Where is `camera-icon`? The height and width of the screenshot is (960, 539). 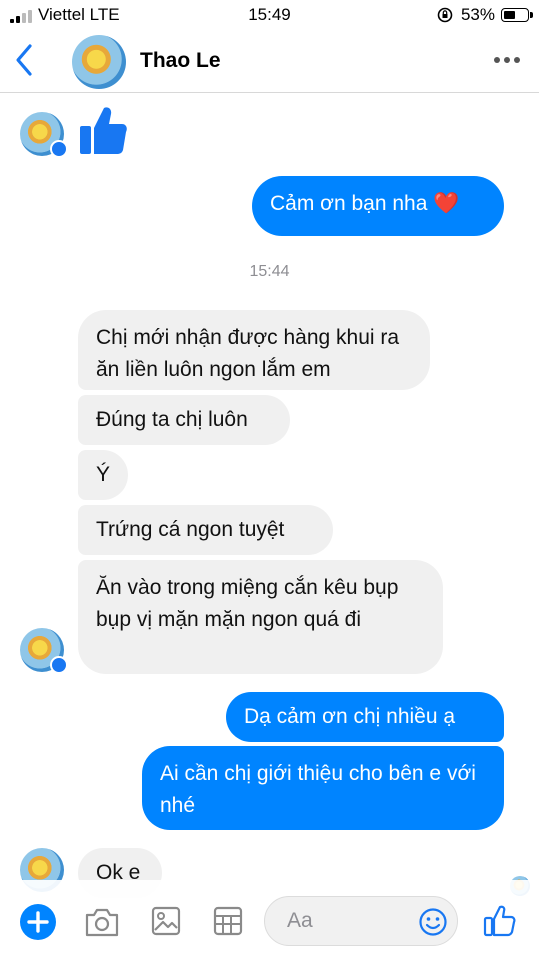 camera-icon is located at coordinates (102, 922).